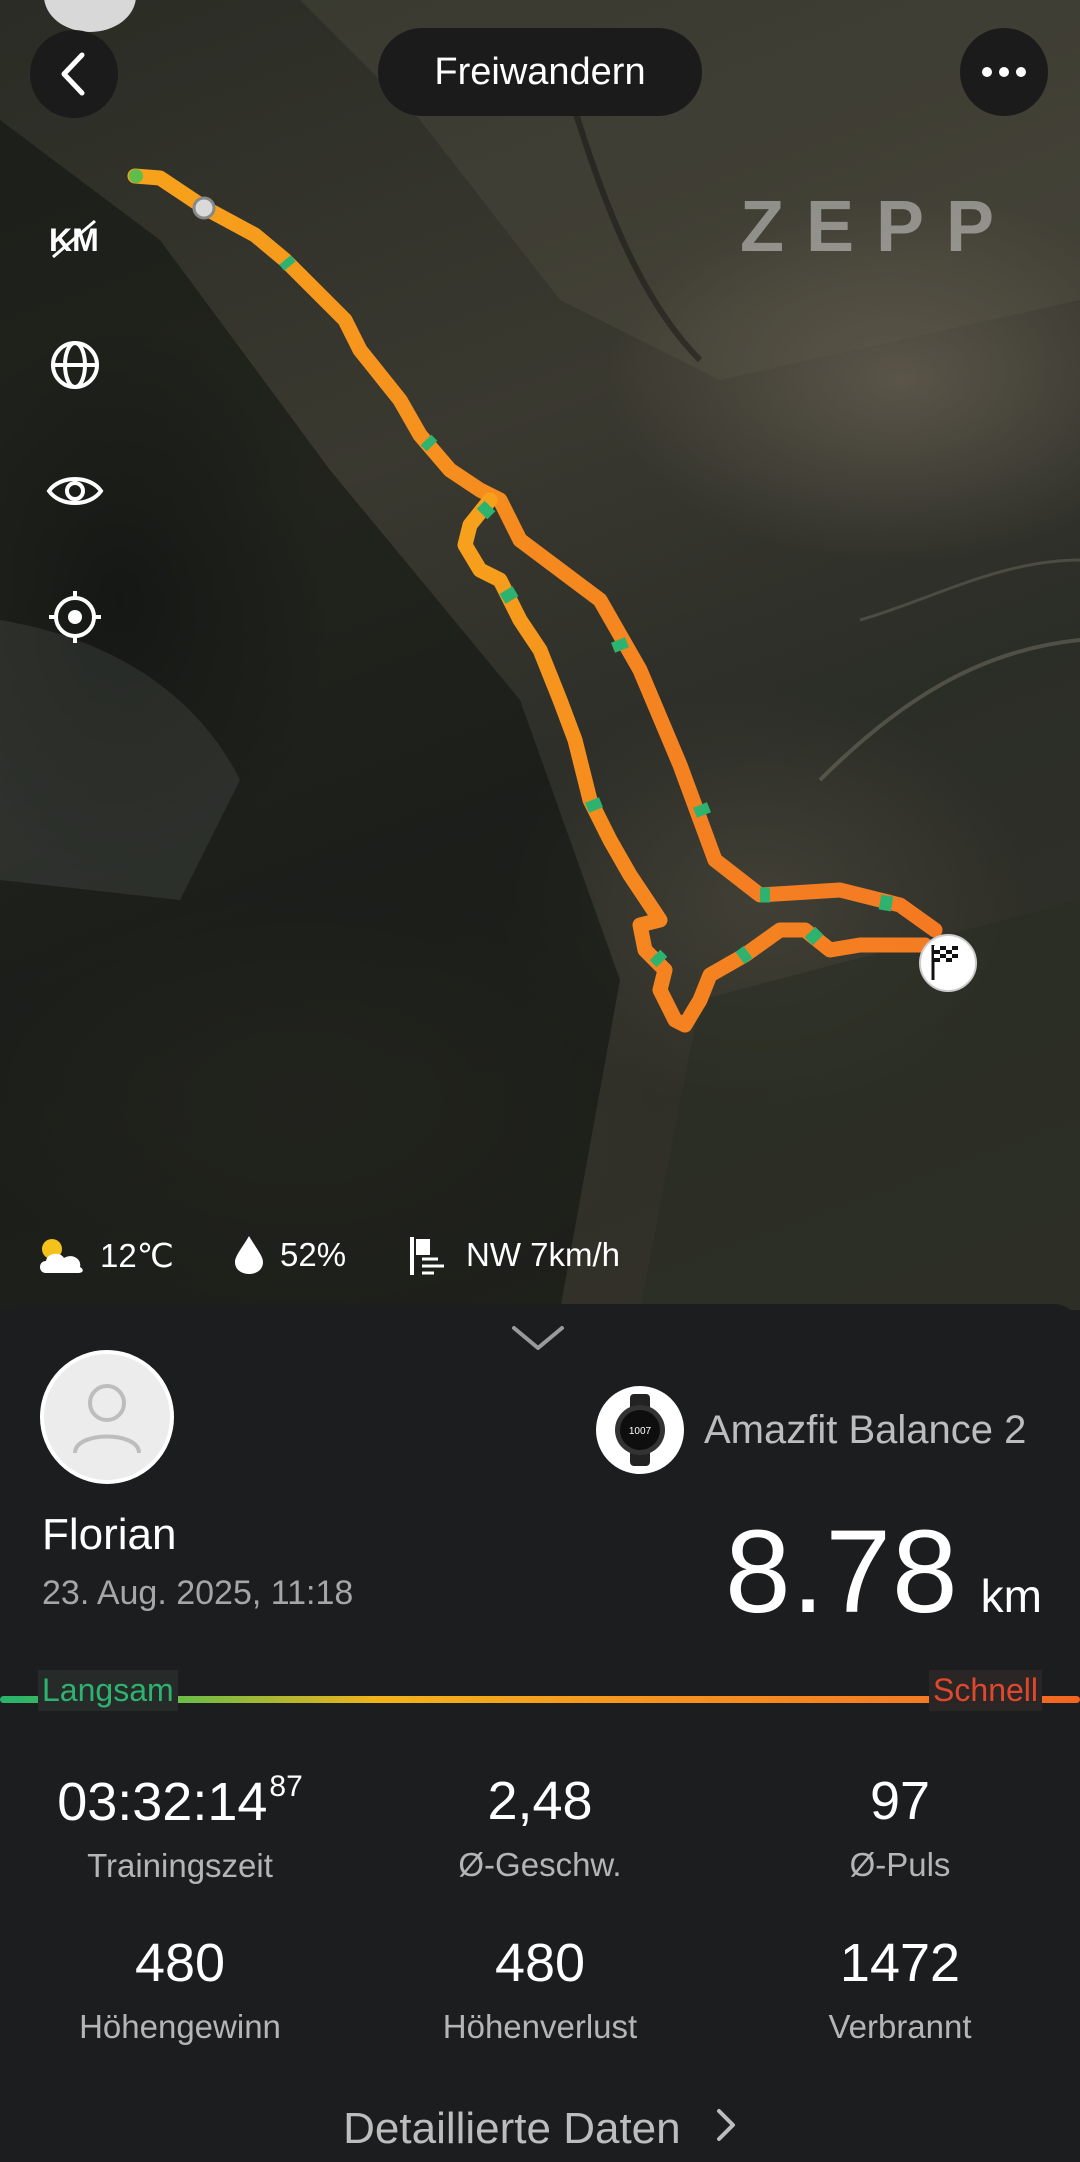 The image size is (1080, 2162). What do you see at coordinates (512, 2128) in the screenshot?
I see `detailed-data-label: Detaillierte Daten` at bounding box center [512, 2128].